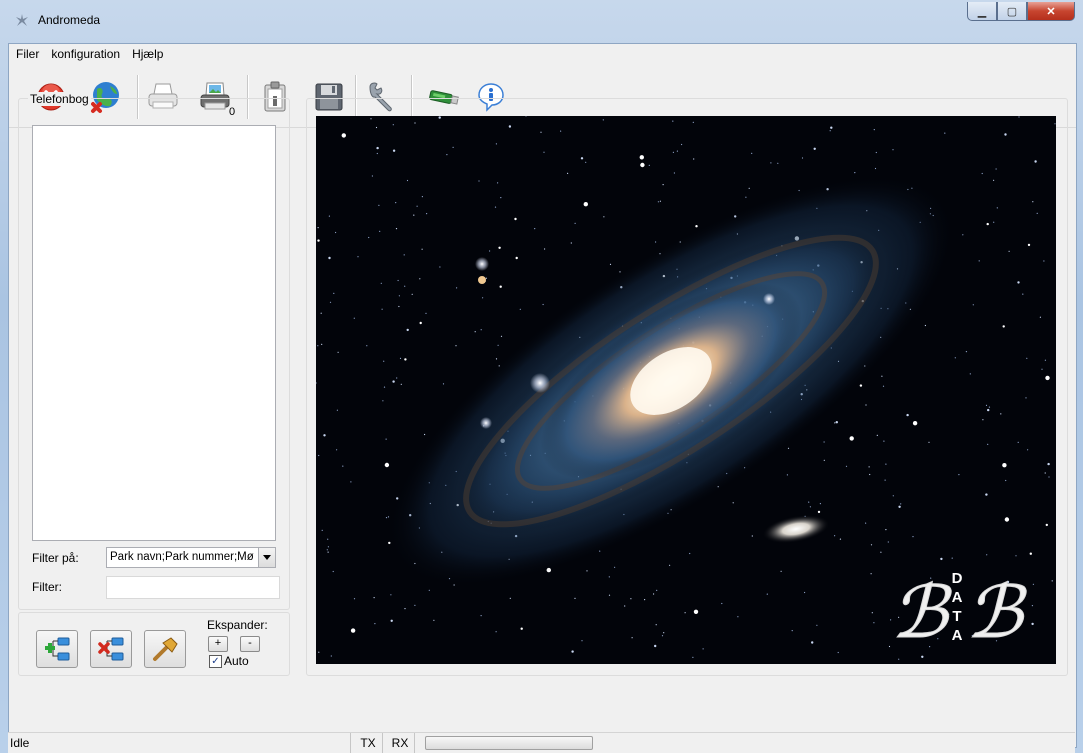 Image resolution: width=1083 pixels, height=753 pixels. I want to click on filter-on-label: Filter på:, so click(55, 558).